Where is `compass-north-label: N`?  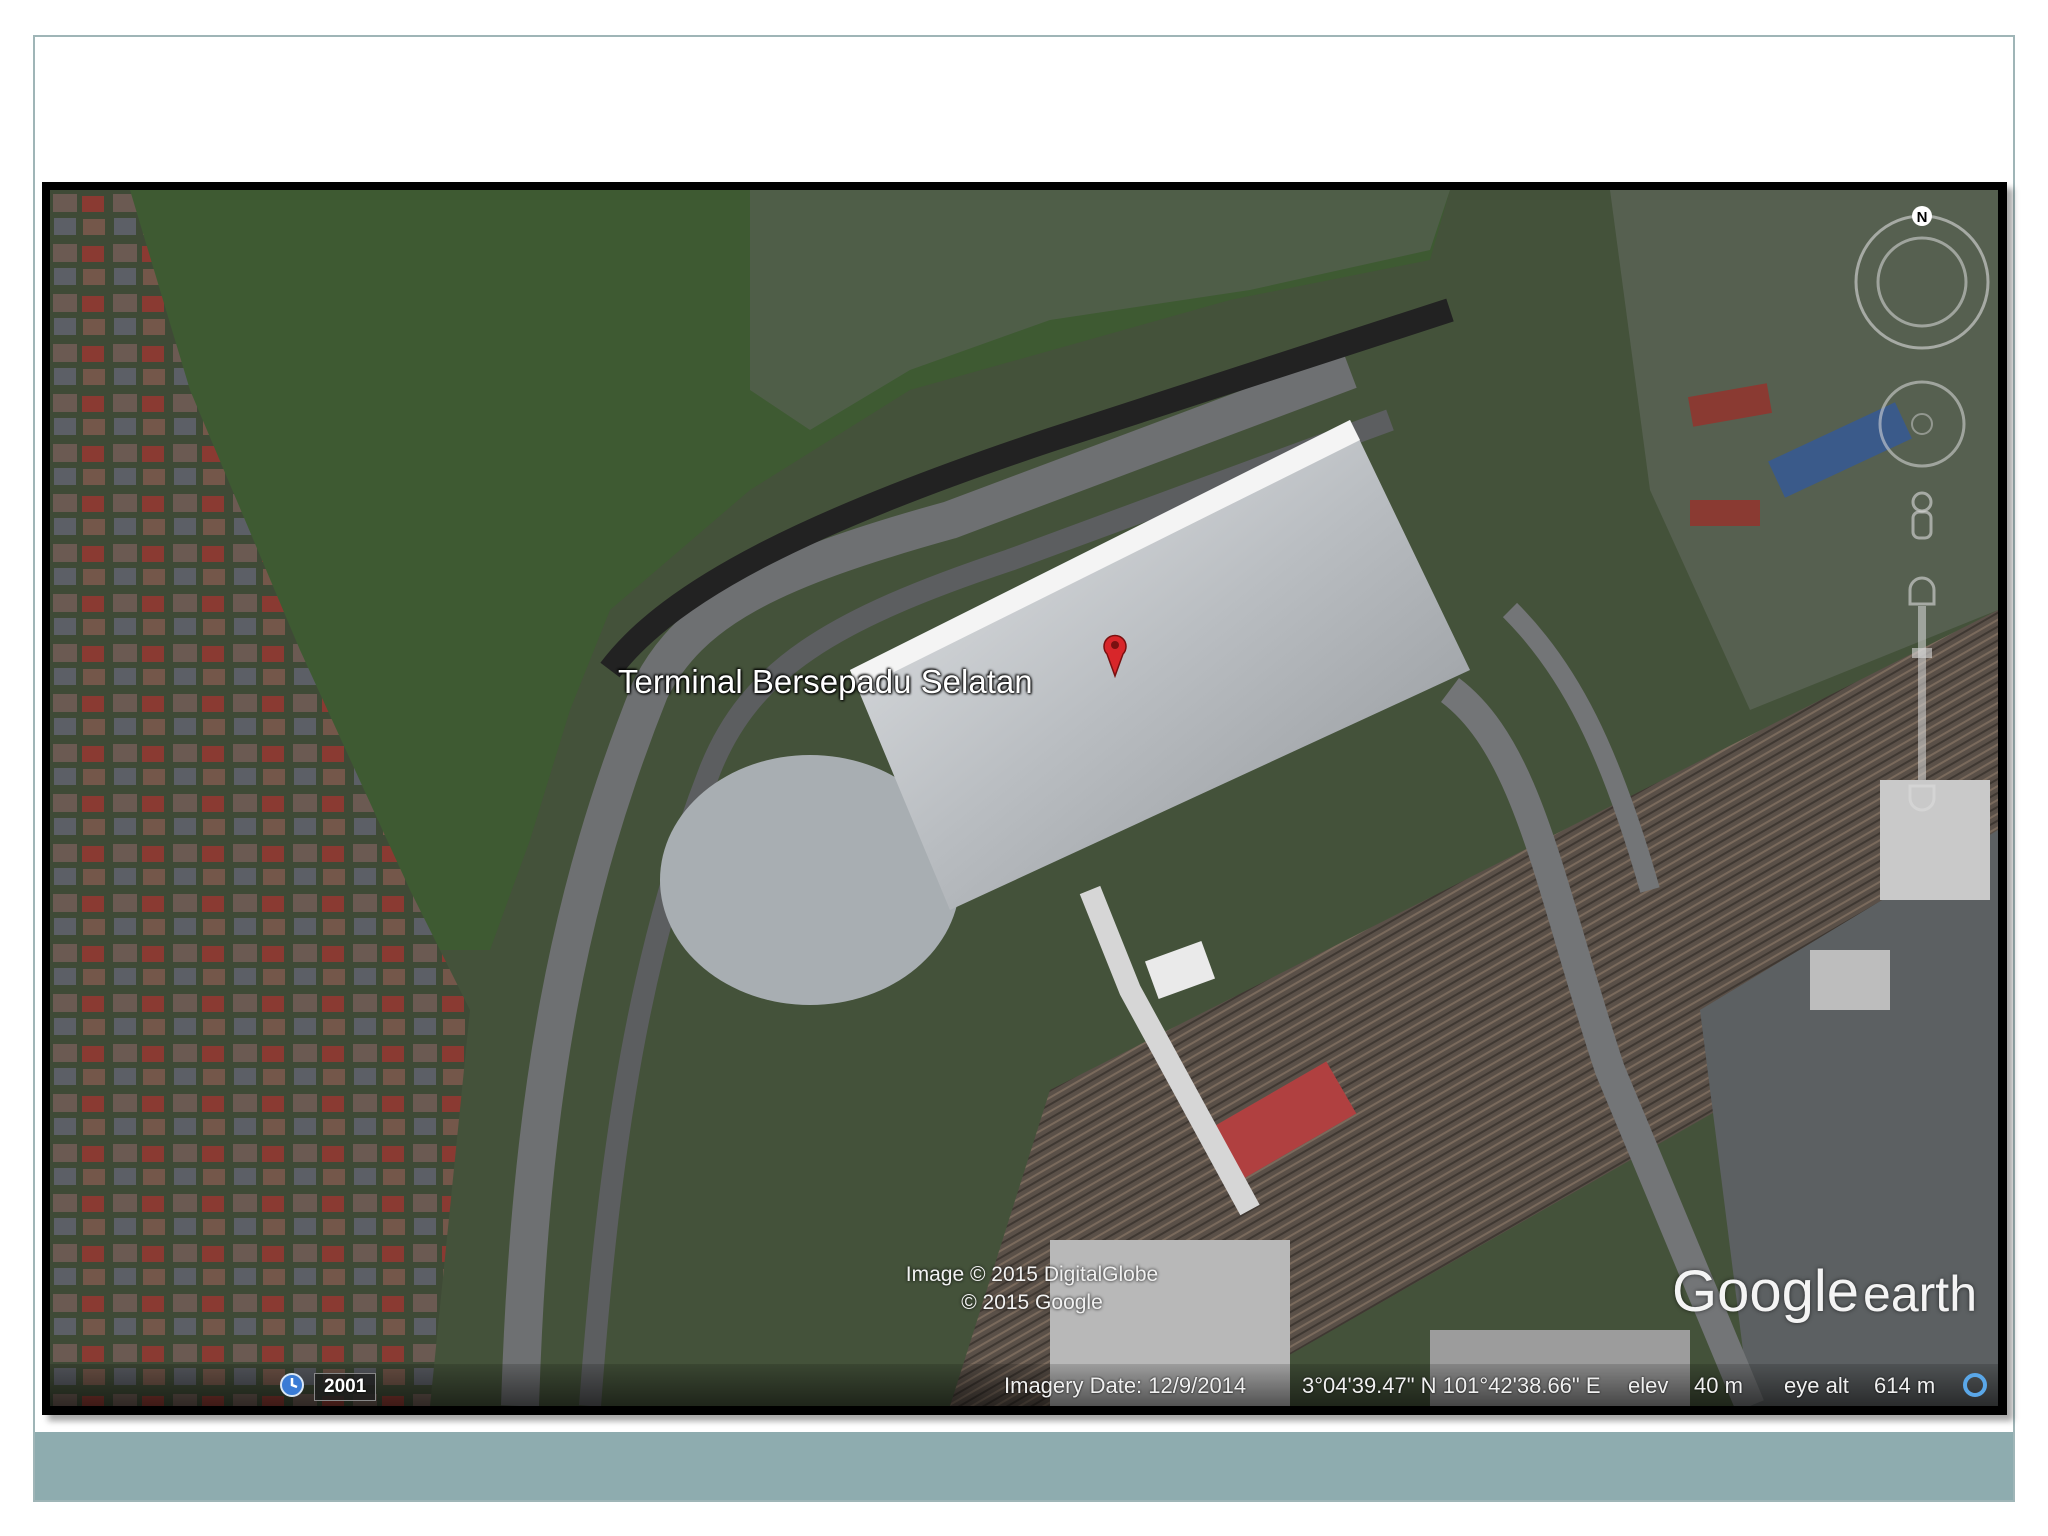 compass-north-label: N is located at coordinates (1922, 217).